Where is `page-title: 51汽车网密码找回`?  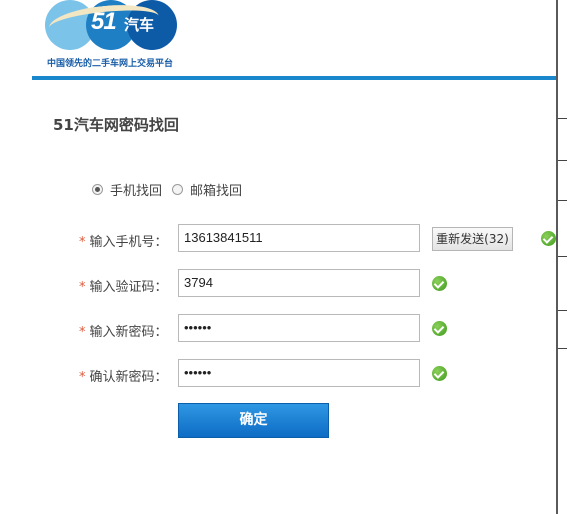
page-title: 51汽车网密码找回 is located at coordinates (116, 125).